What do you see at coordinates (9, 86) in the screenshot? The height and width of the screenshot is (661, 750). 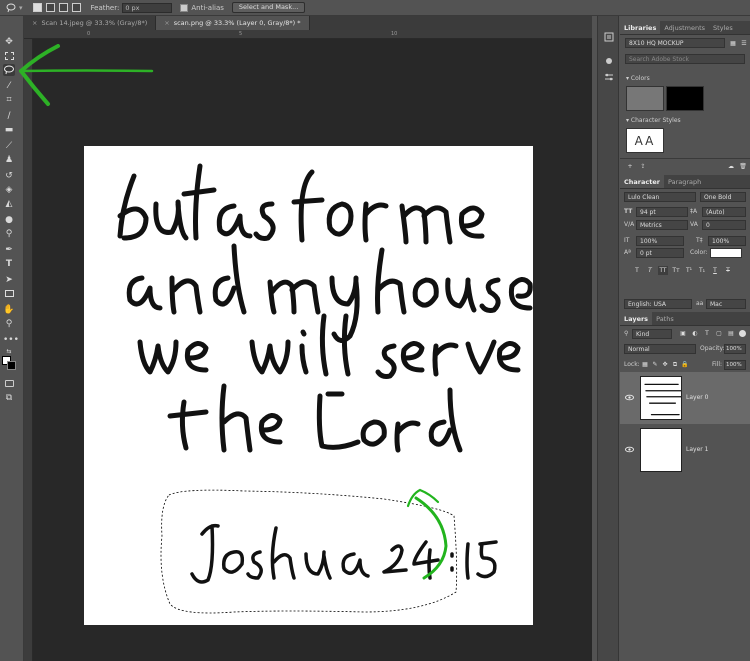 I see `magic-wand-icon: ⁄` at bounding box center [9, 86].